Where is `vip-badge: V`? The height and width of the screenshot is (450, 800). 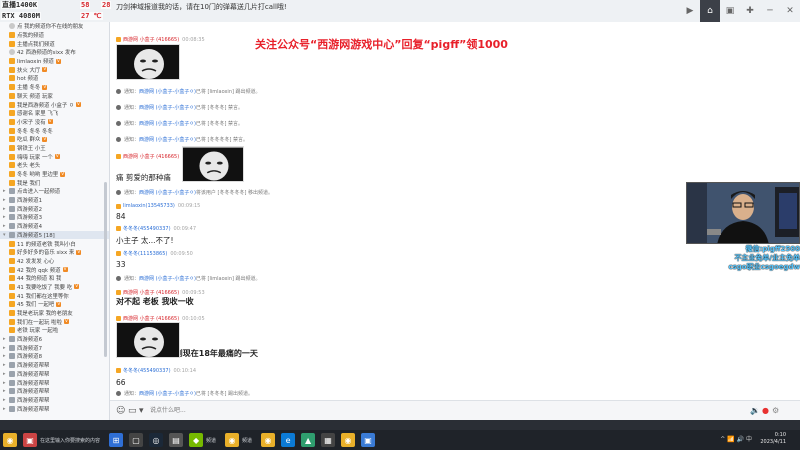 vip-badge: V is located at coordinates (45, 139).